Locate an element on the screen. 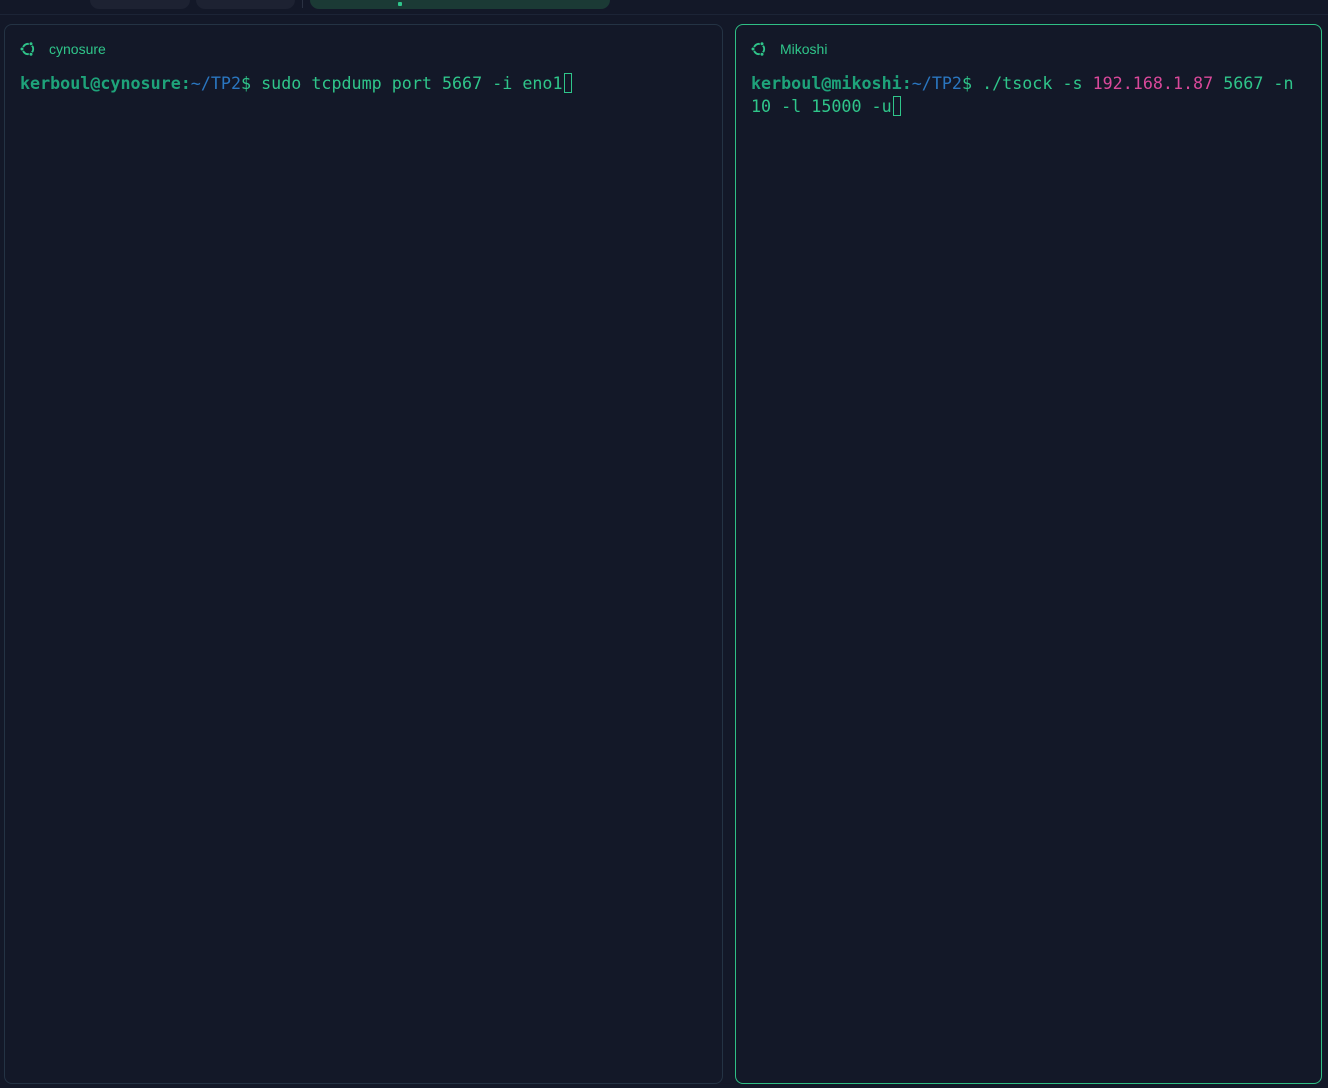 Image resolution: width=1328 pixels, height=1088 pixels. pane-header: Mikoshi is located at coordinates (788, 49).